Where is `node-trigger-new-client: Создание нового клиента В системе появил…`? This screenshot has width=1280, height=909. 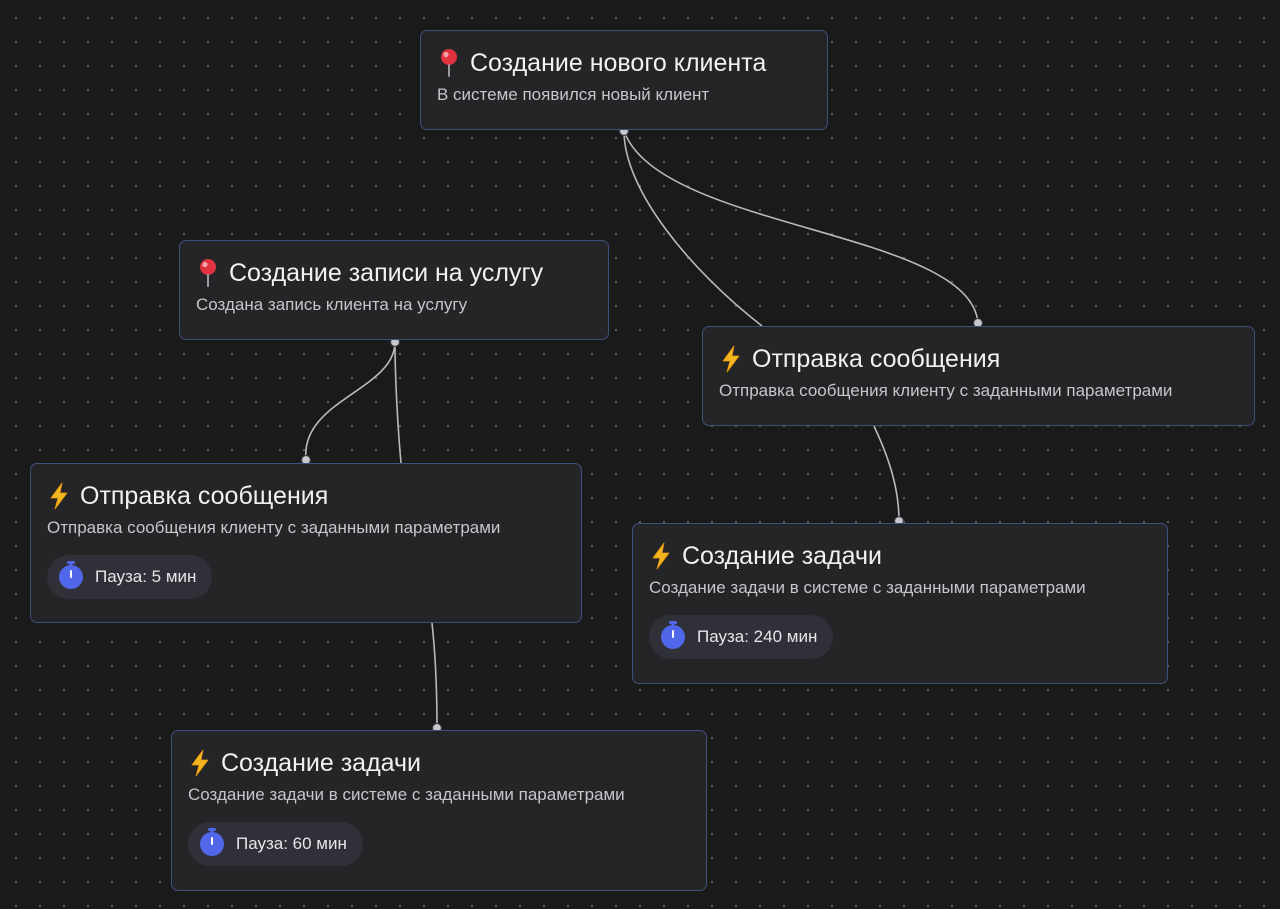 node-trigger-new-client: Создание нового клиента В системе появил… is located at coordinates (624, 80).